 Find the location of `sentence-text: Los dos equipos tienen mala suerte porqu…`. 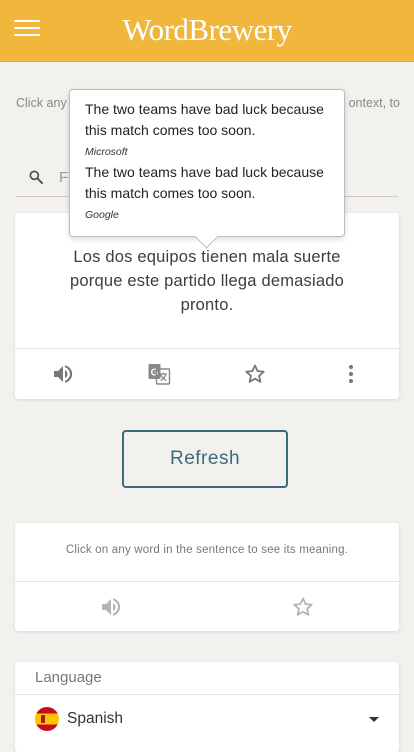

sentence-text: Los dos equipos tienen mala suerte porqu… is located at coordinates (207, 281).